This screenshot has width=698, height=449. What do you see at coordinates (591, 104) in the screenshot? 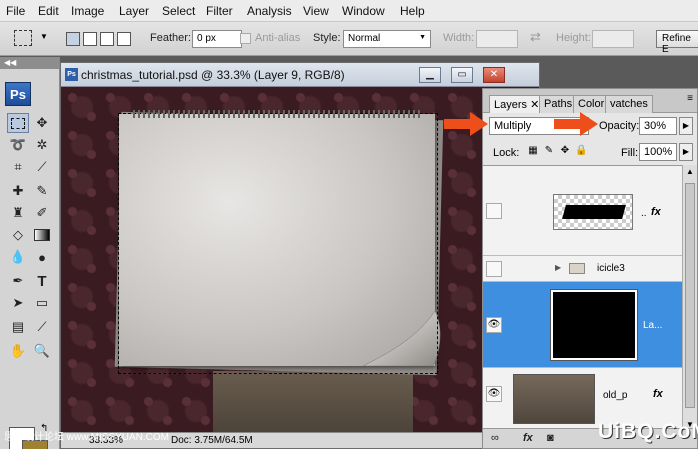
I see `tab-color: Color` at bounding box center [591, 104].